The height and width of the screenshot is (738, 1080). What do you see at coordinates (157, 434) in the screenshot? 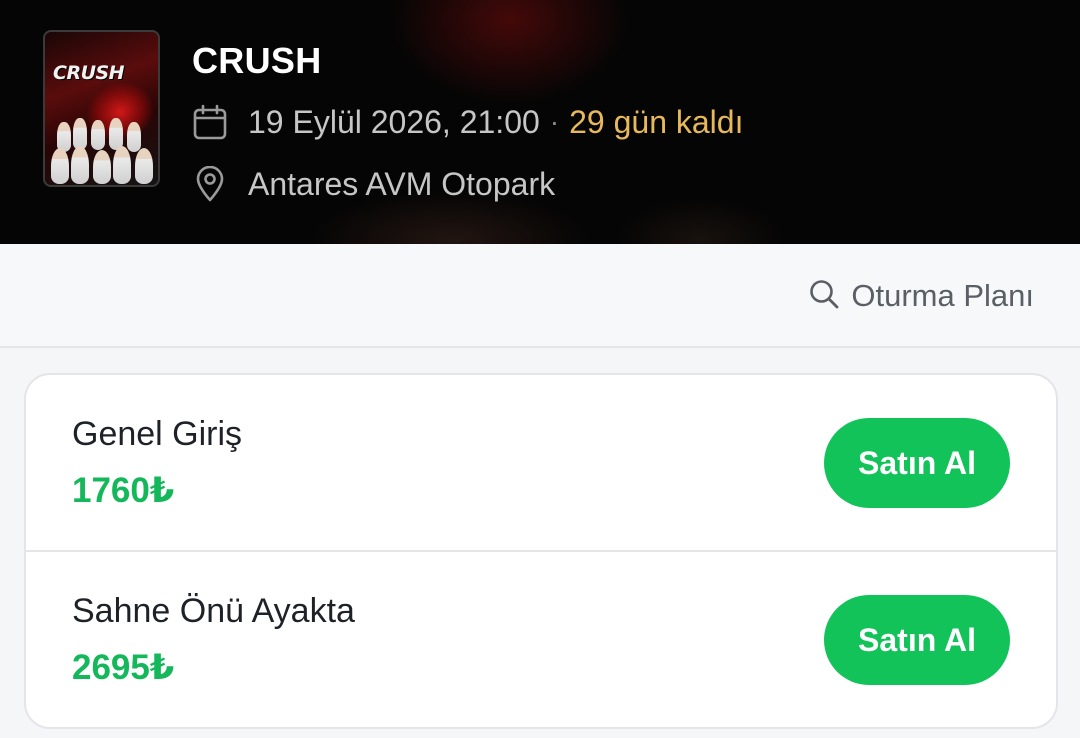
I see `ticket-name: Genel Giriş` at bounding box center [157, 434].